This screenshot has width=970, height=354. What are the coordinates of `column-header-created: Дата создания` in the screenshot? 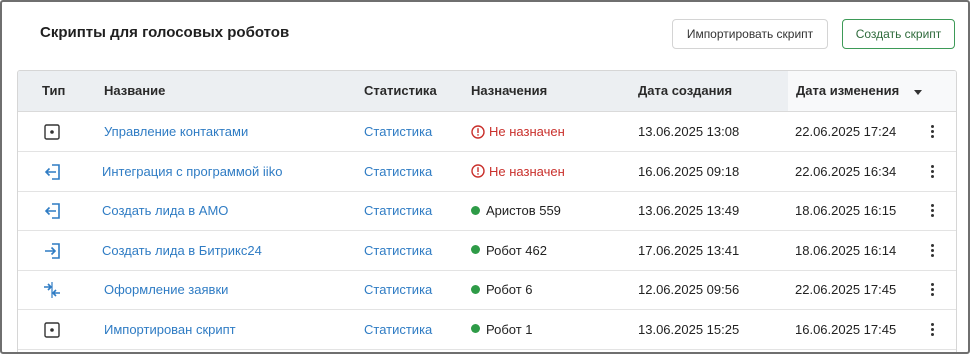 It's located at (685, 91).